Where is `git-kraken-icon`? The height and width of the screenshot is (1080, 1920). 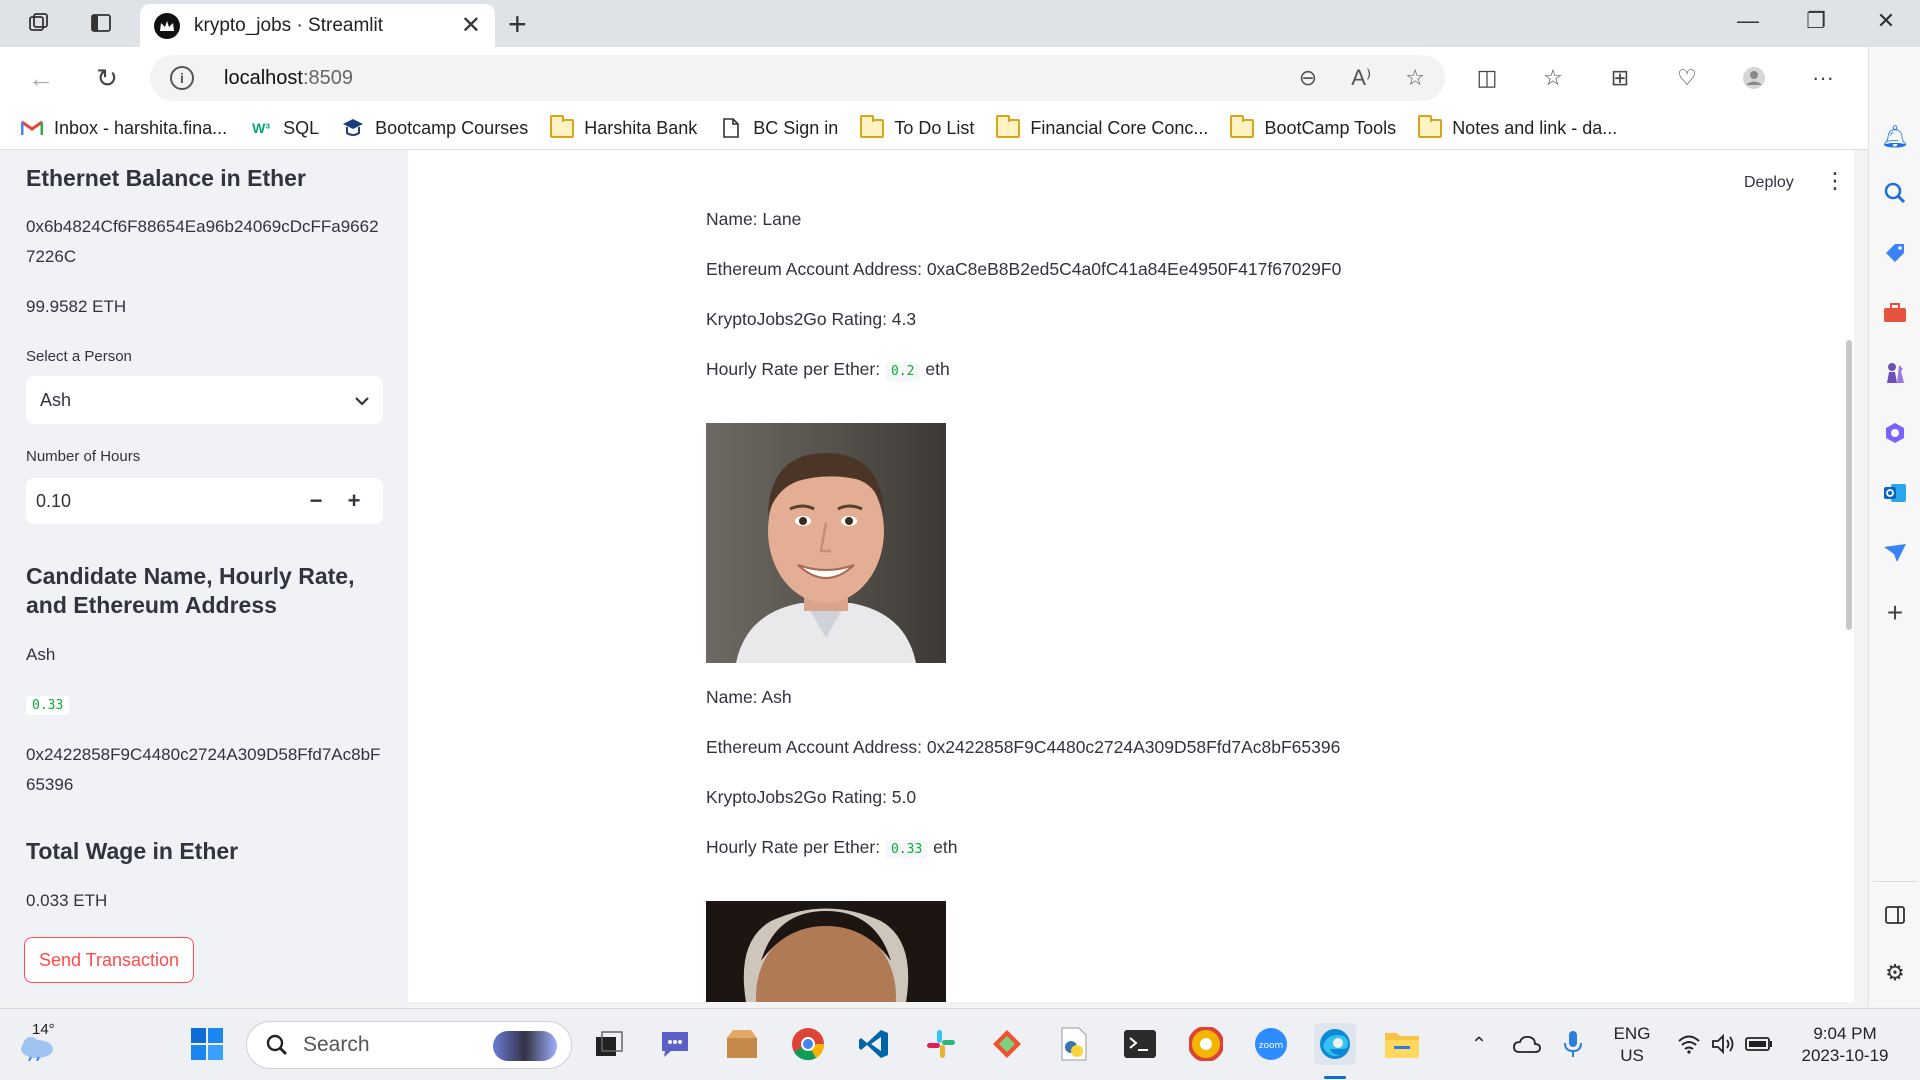
git-kraken-icon is located at coordinates (1007, 1044).